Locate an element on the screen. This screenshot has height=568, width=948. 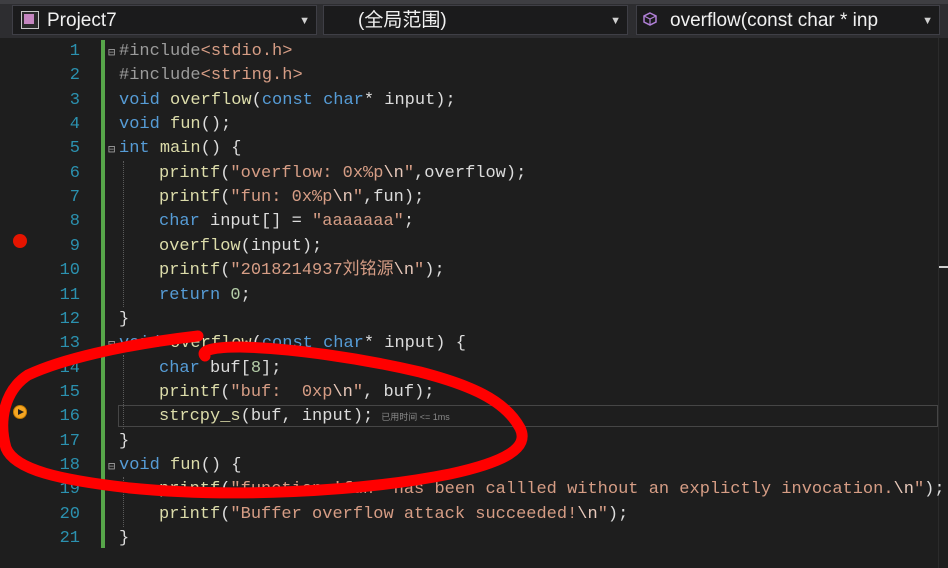
line-number: 15 is located at coordinates (69, 392).